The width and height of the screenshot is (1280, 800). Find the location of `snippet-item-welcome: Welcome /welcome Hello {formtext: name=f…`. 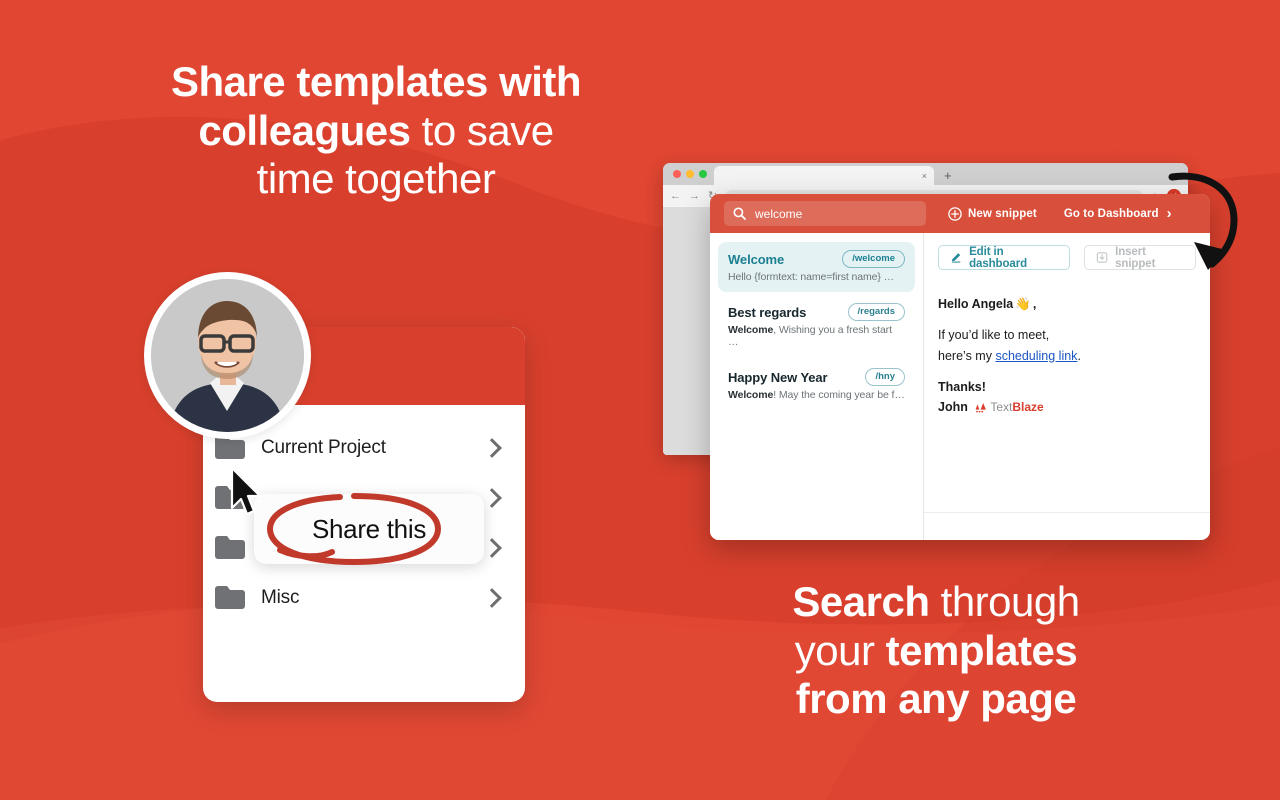

snippet-item-welcome: Welcome /welcome Hello {formtext: name=f… is located at coordinates (816, 267).